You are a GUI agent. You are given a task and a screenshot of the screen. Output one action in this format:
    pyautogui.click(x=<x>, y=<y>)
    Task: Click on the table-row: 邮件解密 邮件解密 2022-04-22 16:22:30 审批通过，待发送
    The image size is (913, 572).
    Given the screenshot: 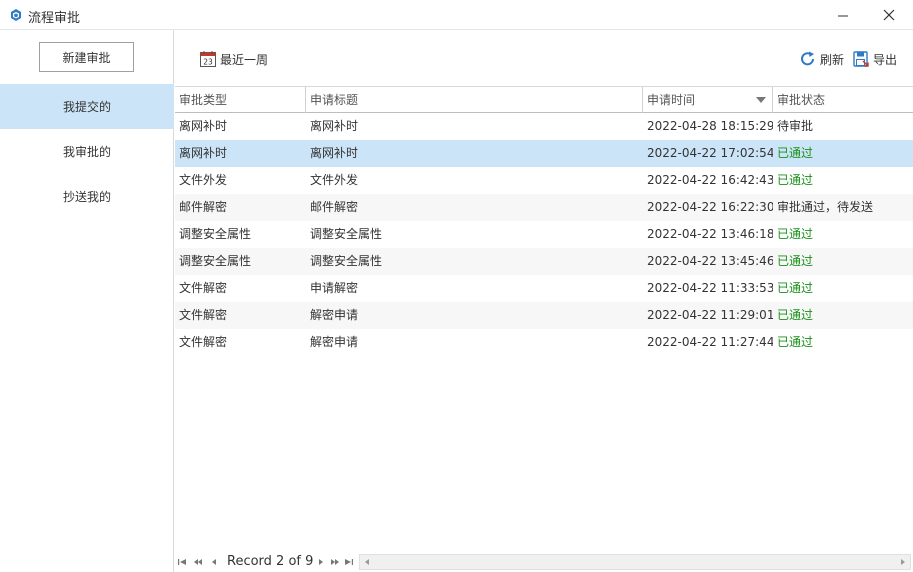 What is the action you would take?
    pyautogui.click(x=544, y=207)
    